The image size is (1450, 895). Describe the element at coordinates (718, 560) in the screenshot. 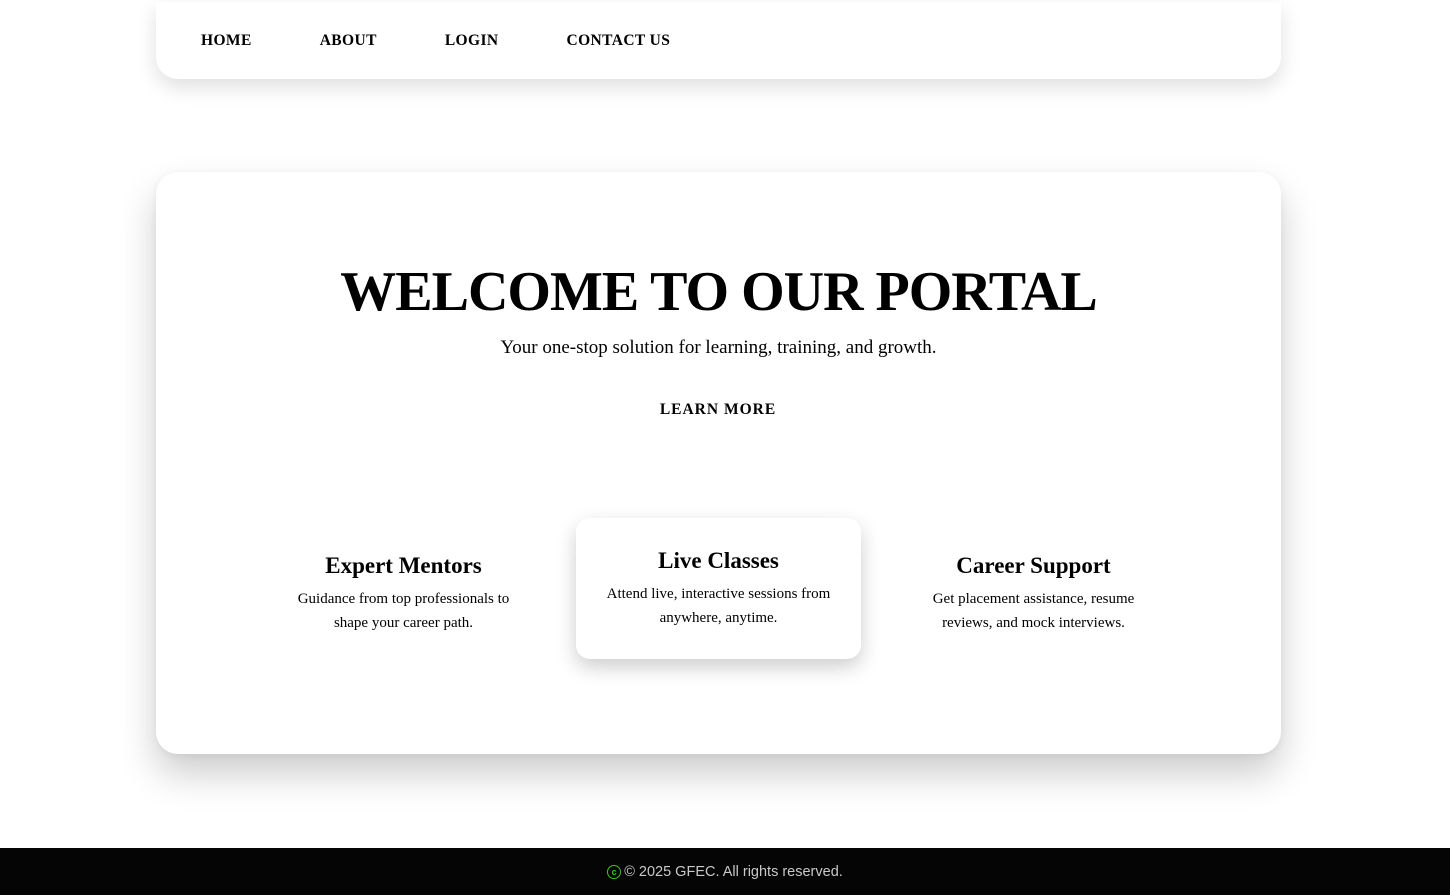

I see `feature-title: Live Classes` at that location.